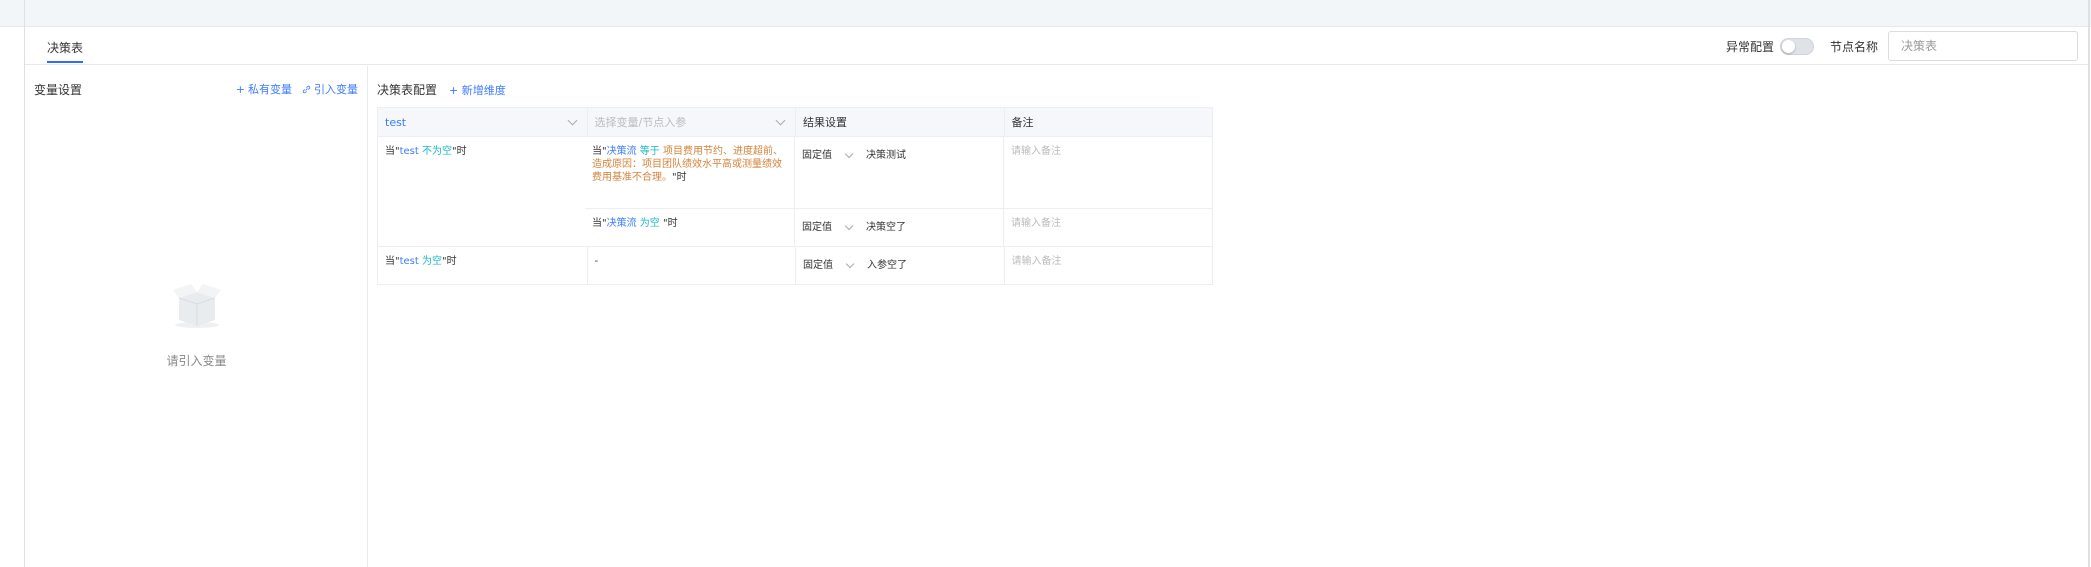 This screenshot has width=2091, height=567. What do you see at coordinates (297, 89) in the screenshot?
I see `sidebar-actions: + 私有变量 引入变量` at bounding box center [297, 89].